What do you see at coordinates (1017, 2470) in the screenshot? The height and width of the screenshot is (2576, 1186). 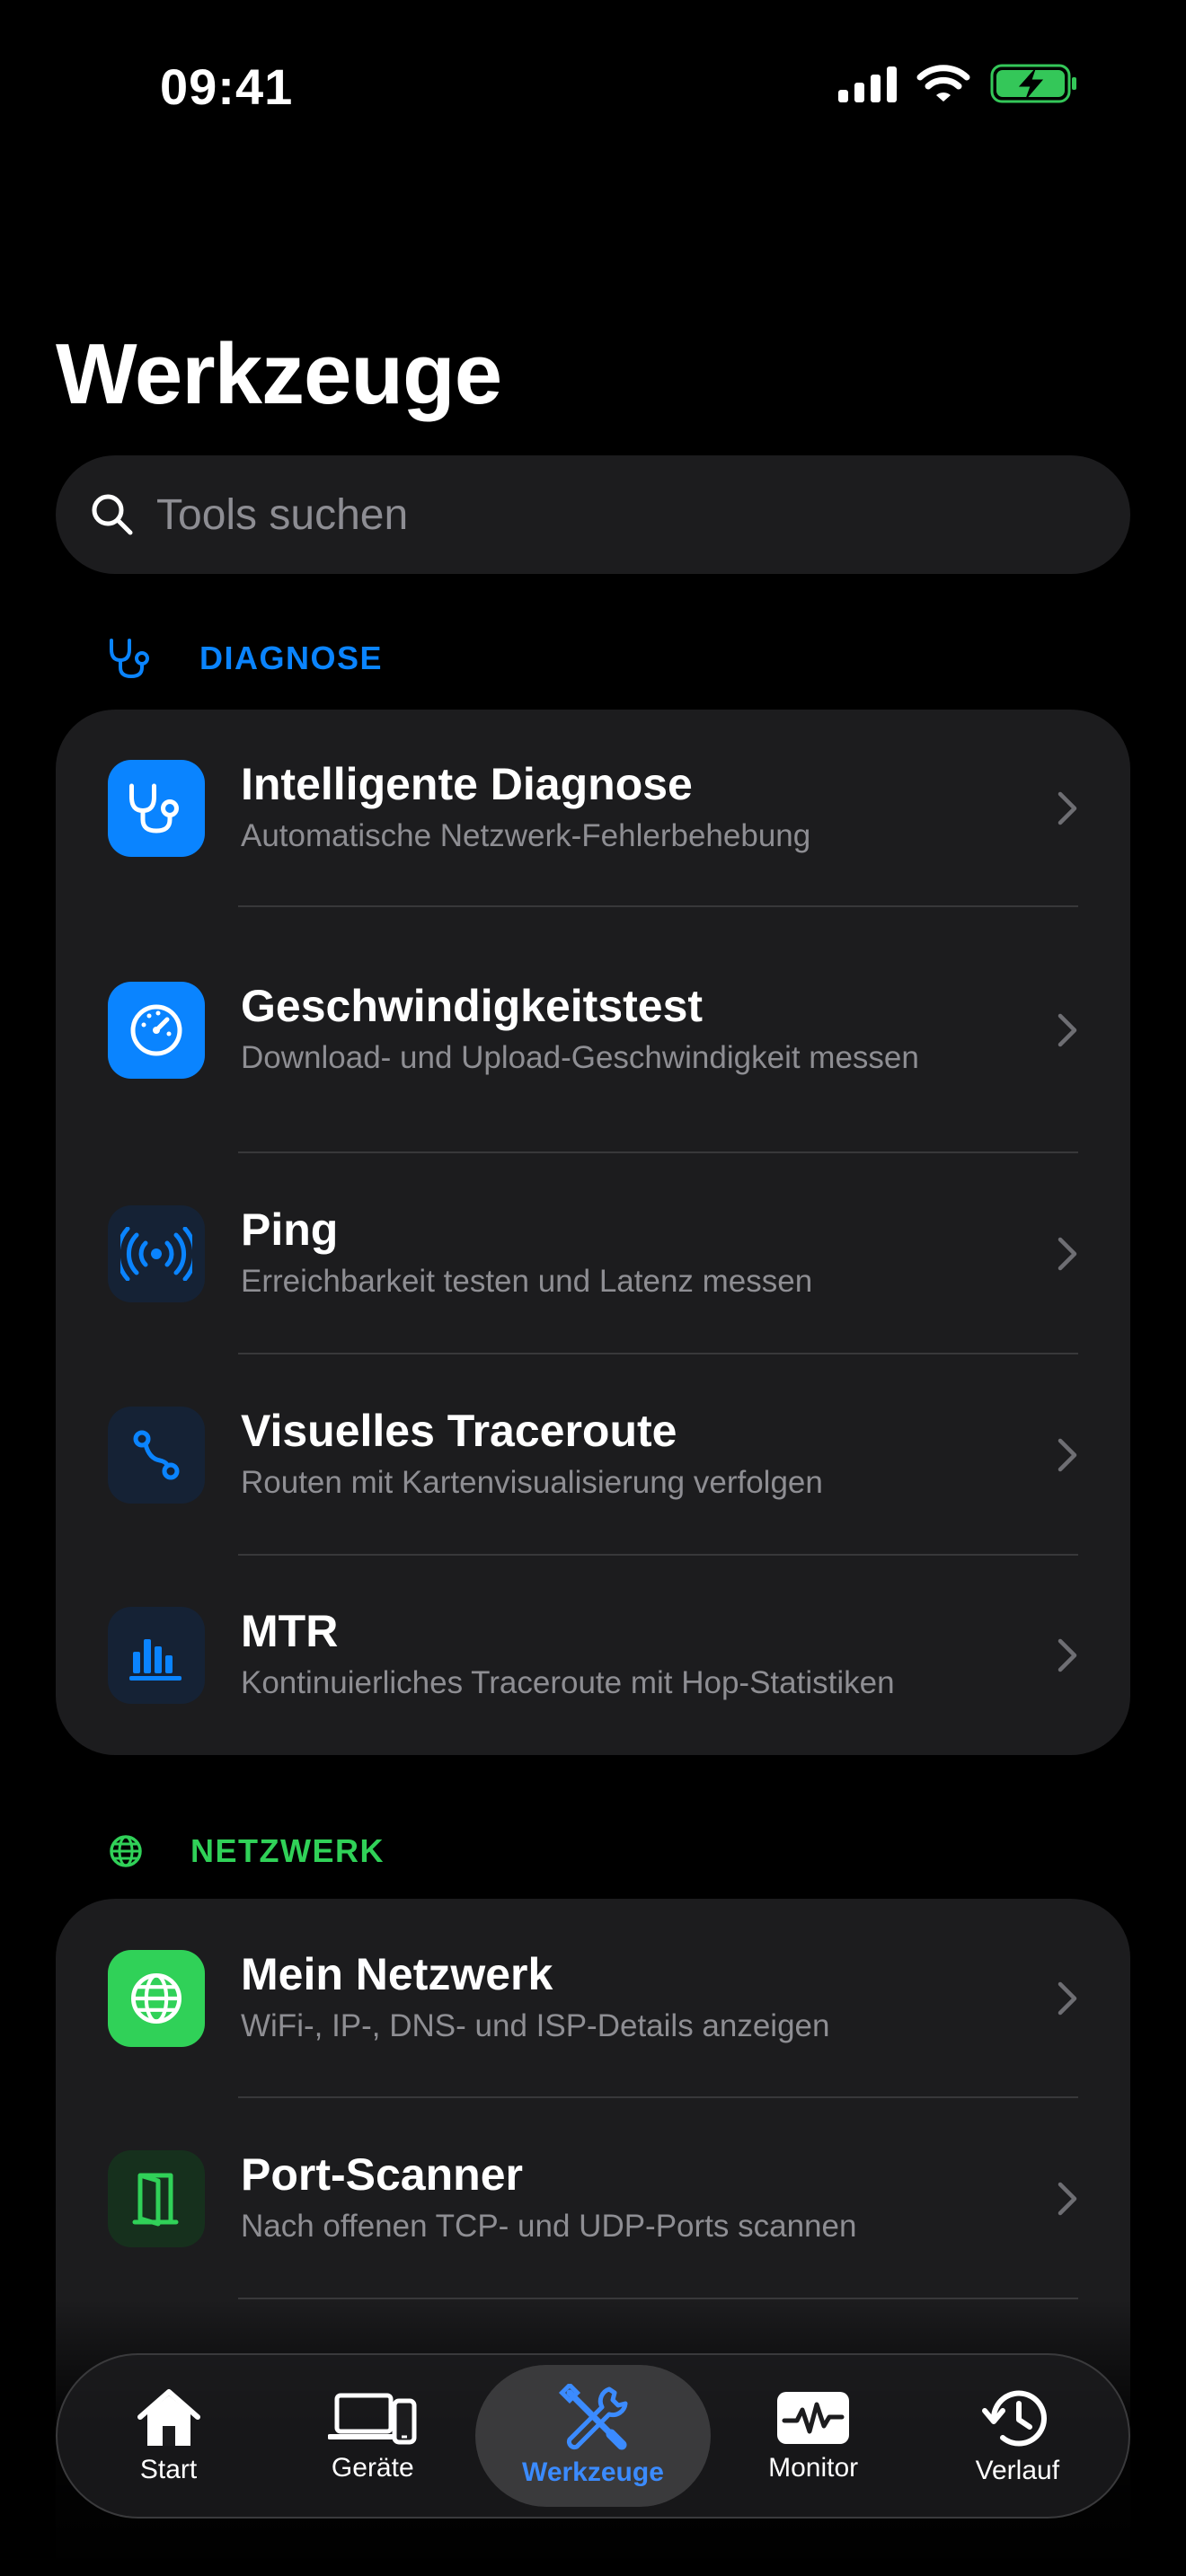 I see `tab-label: Verlauf` at bounding box center [1017, 2470].